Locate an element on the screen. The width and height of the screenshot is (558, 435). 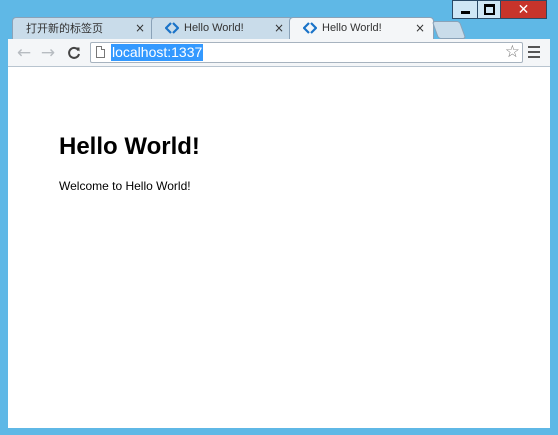
url-text: localhost:1337 is located at coordinates (157, 52).